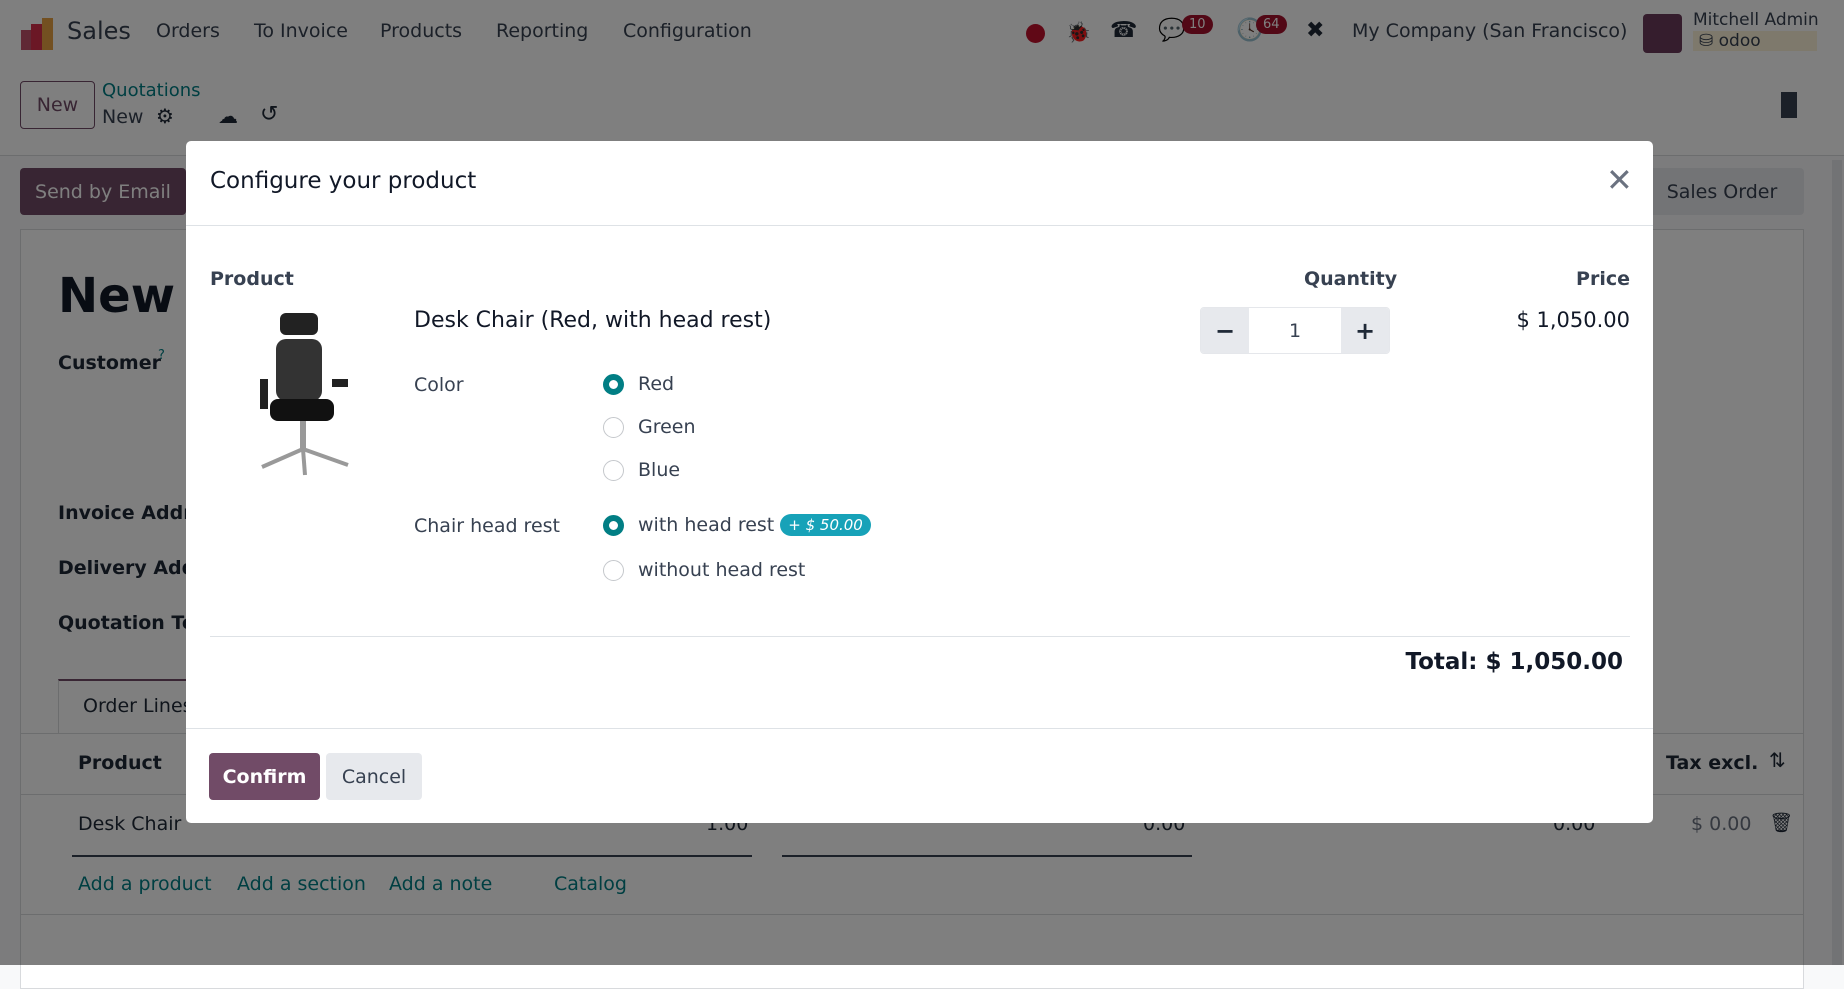 This screenshot has height=989, width=1844. Describe the element at coordinates (1573, 320) in the screenshot. I see `product-price: $ 1,050.00` at that location.